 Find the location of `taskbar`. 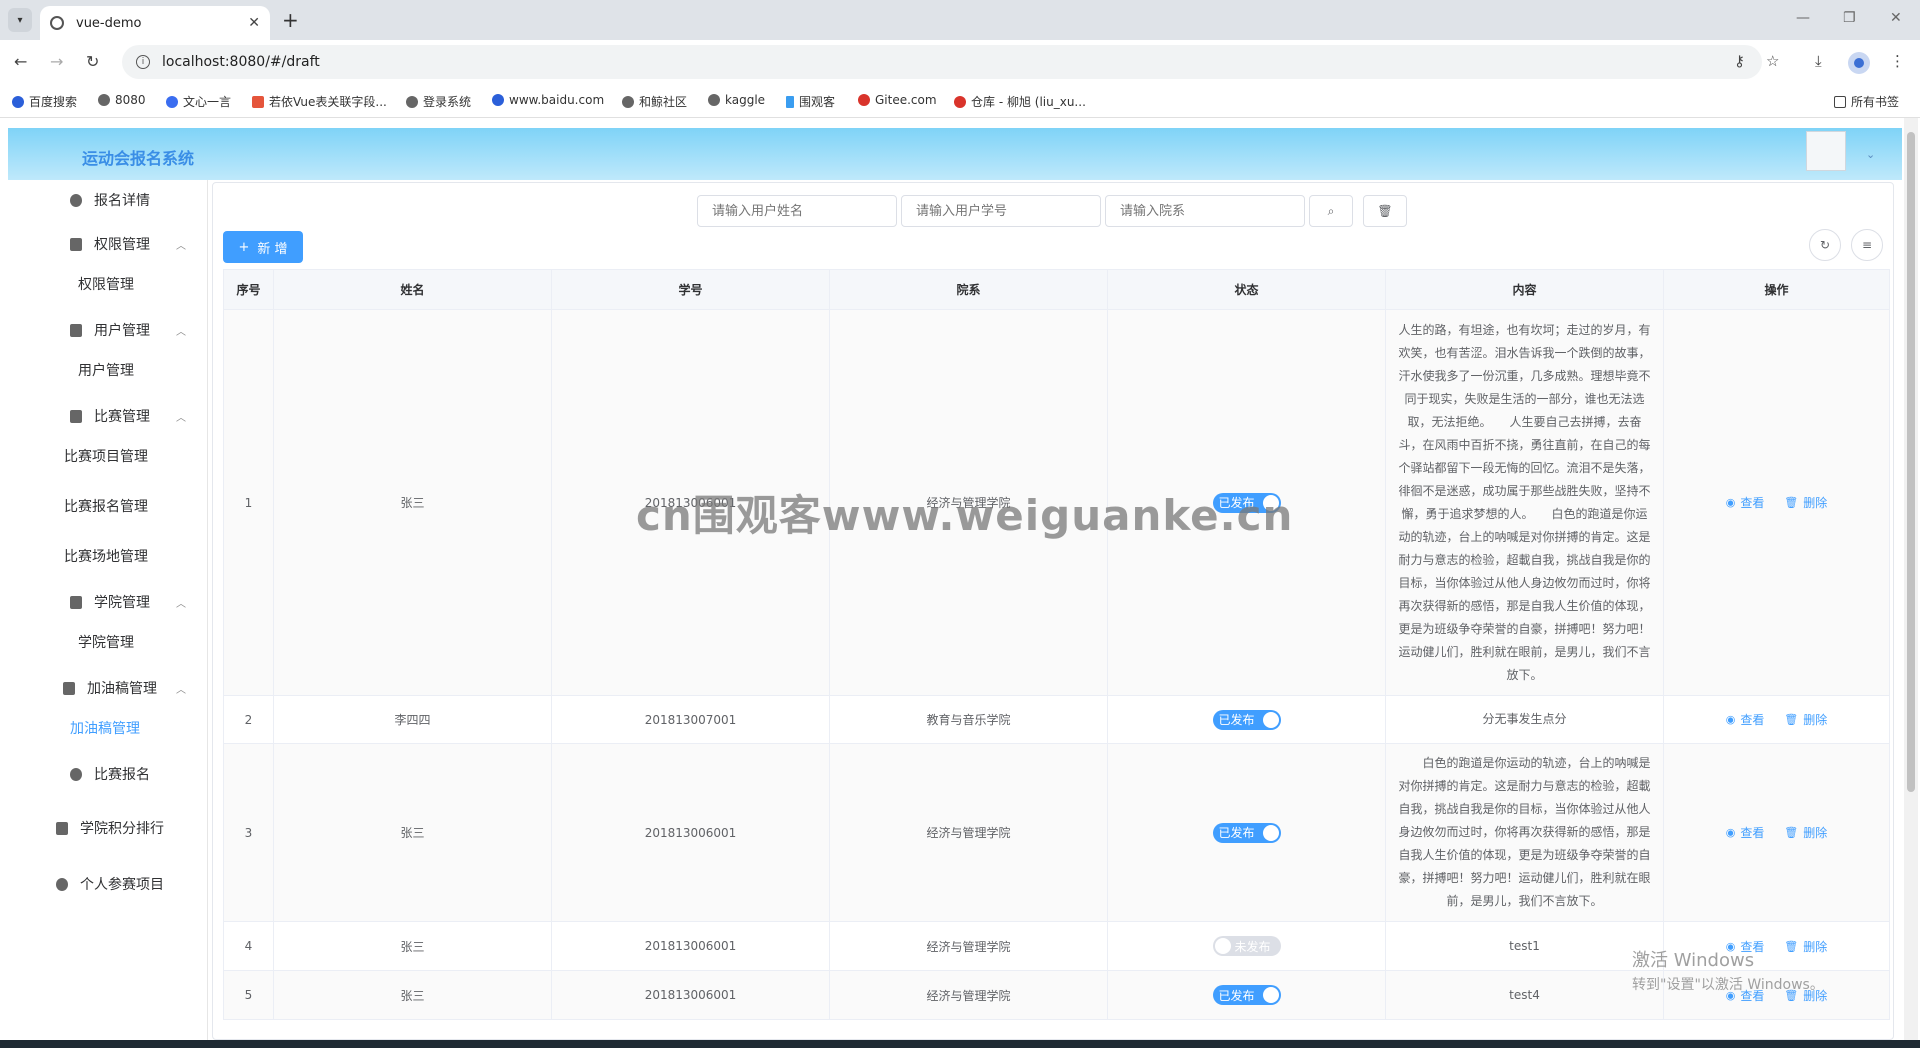

taskbar is located at coordinates (960, 1044).